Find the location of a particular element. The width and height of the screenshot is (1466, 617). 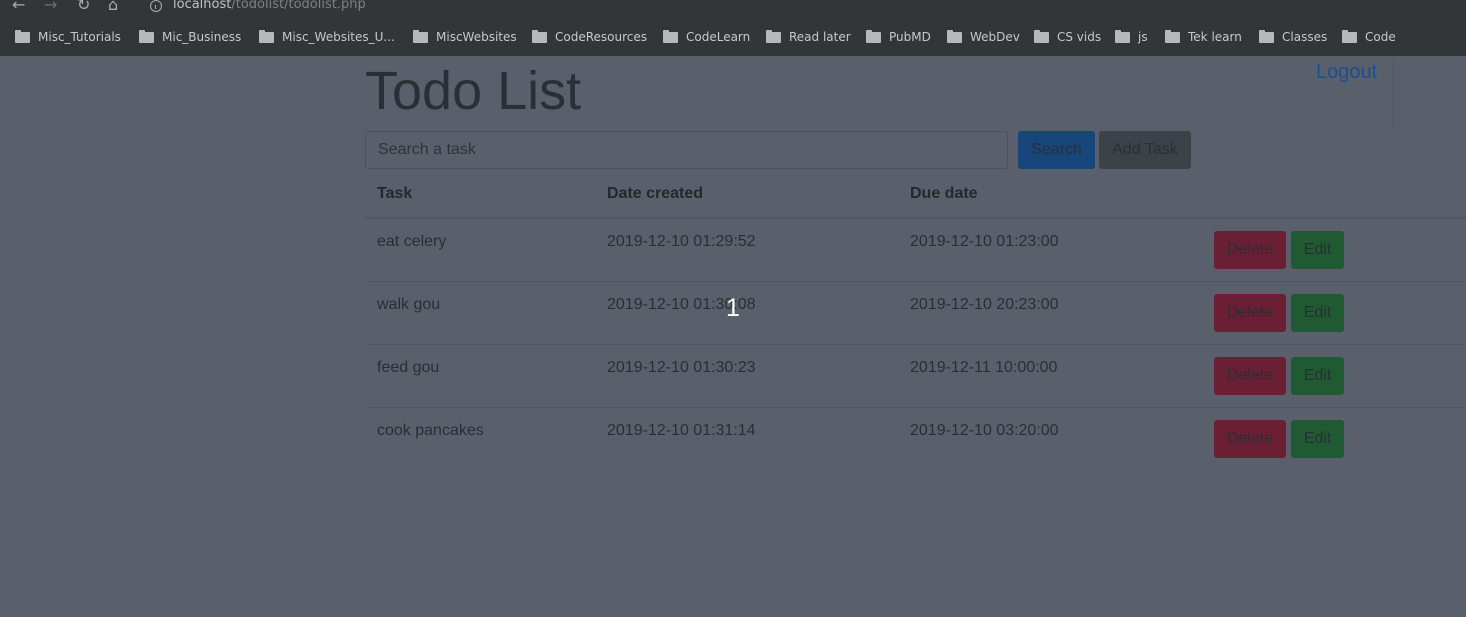

forward-arrow-icon: → is located at coordinates (50, 6).